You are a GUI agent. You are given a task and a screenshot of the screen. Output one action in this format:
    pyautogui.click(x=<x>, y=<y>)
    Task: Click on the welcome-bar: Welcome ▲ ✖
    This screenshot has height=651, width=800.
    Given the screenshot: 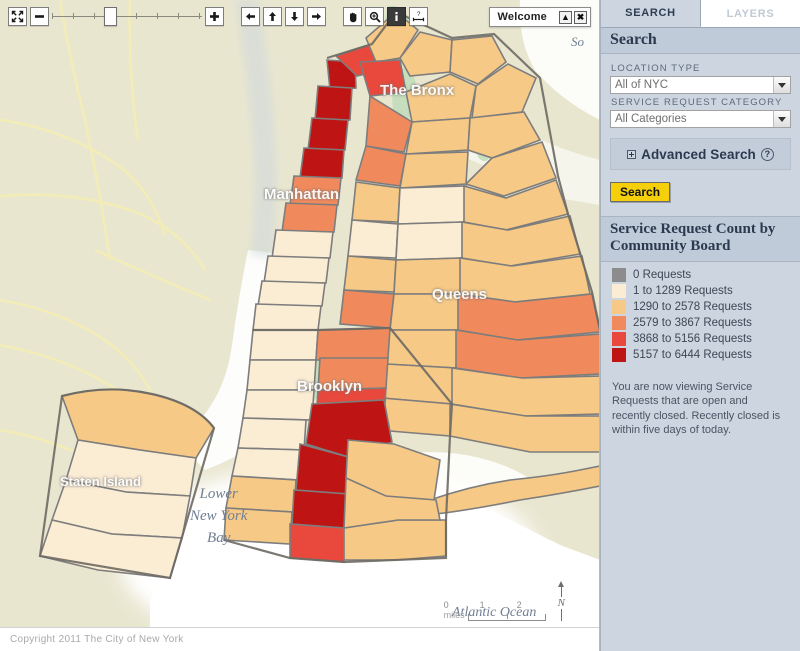 What is the action you would take?
    pyautogui.click(x=539, y=17)
    